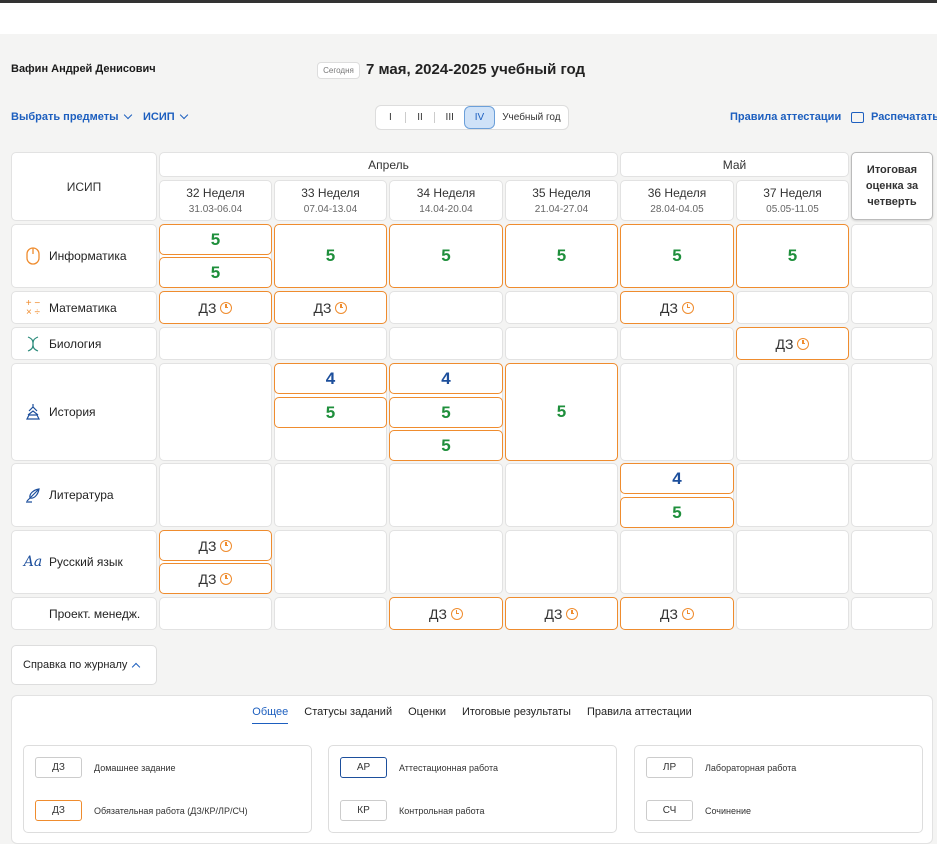 The width and height of the screenshot is (937, 844). Describe the element at coordinates (33, 256) in the screenshot. I see `mouse-icon` at that location.